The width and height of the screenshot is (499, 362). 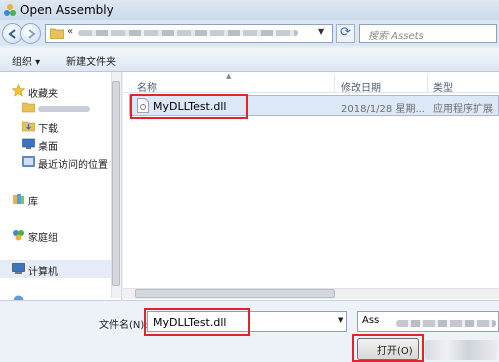 What do you see at coordinates (197, 322) in the screenshot?
I see `filename-highlight-box` at bounding box center [197, 322].